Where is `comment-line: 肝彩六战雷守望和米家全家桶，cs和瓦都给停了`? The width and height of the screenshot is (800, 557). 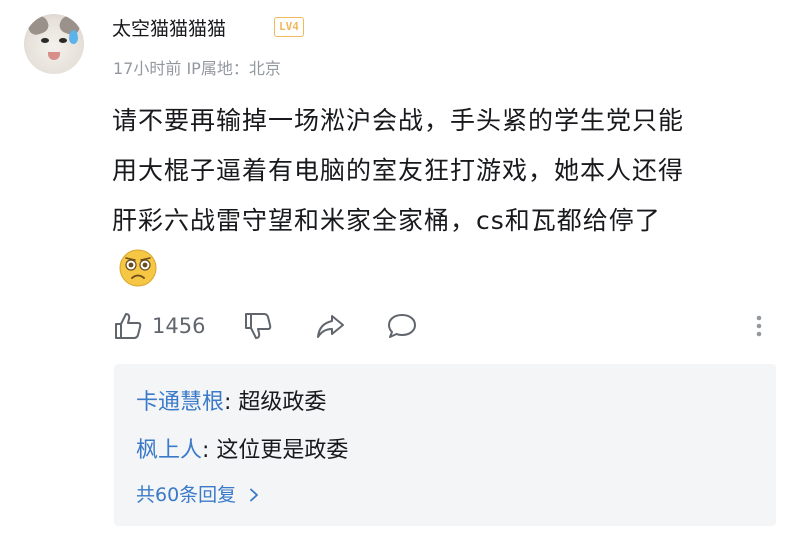 comment-line: 肝彩六战雷守望和米家全家桶，cs和瓦都给停了 is located at coordinates (386, 220).